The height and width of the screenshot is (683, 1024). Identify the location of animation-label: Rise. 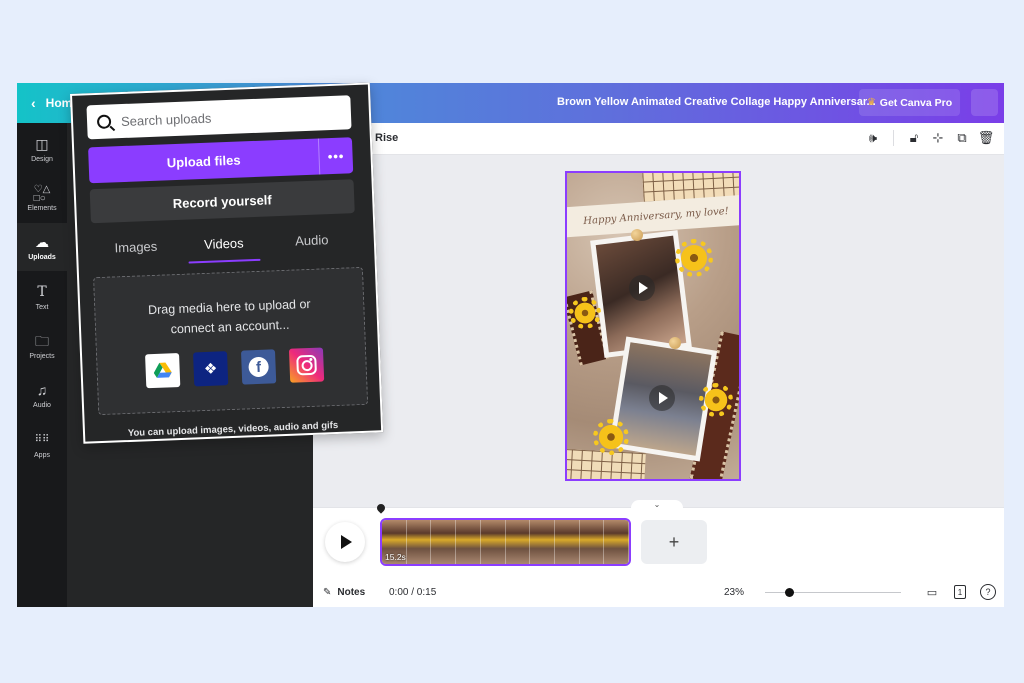
(387, 138).